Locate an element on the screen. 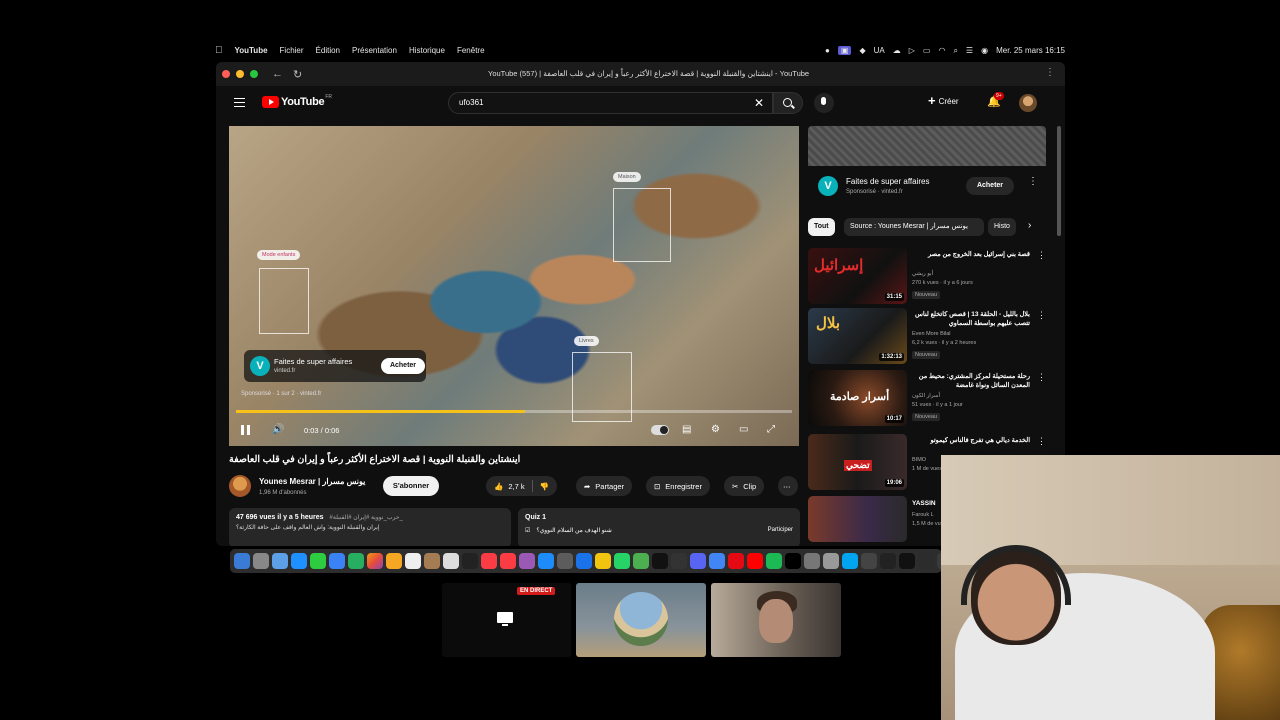 The image size is (1280, 720). siri-icon: ◉ is located at coordinates (984, 50).